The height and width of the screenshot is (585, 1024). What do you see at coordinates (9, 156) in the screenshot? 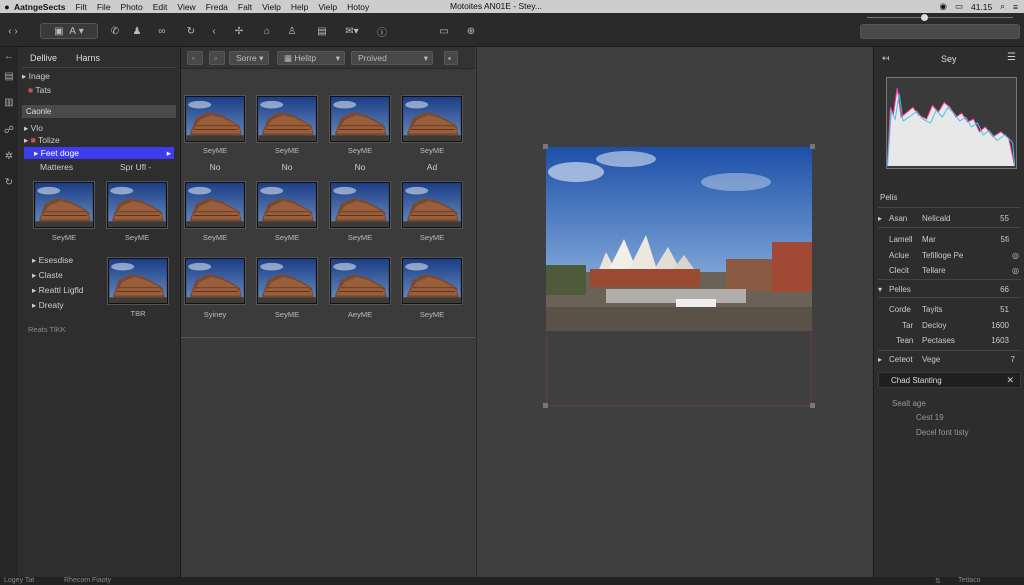
I see `gear-icon: ✲` at bounding box center [9, 156].